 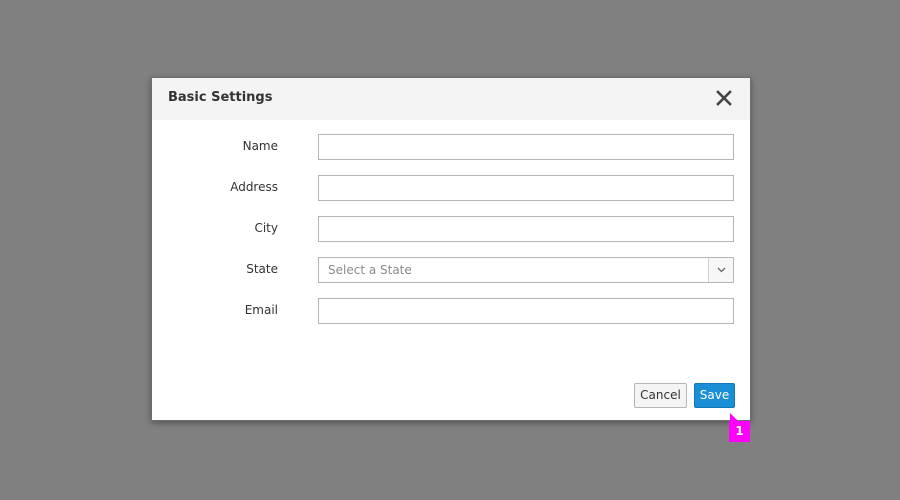 I want to click on email-input, so click(x=526, y=311).